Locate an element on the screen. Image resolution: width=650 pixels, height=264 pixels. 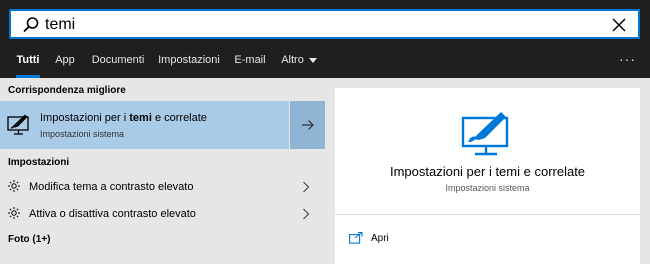
open-action-label: Apri is located at coordinates (380, 238).